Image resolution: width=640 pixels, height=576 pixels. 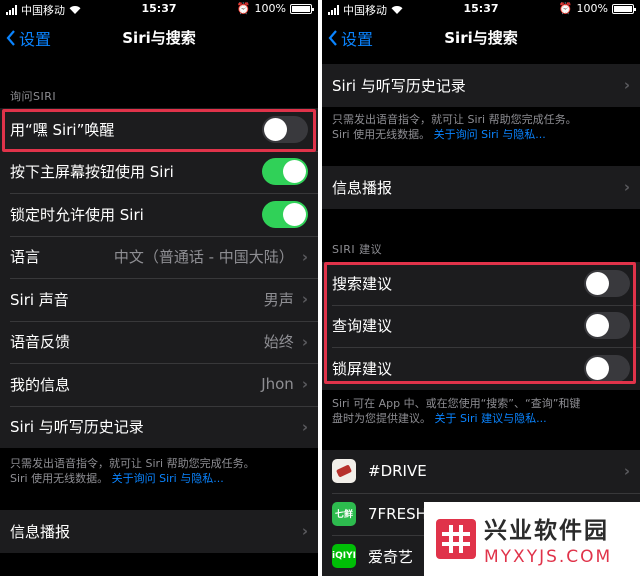 I want to click on drive-app-icon, so click(x=344, y=471).